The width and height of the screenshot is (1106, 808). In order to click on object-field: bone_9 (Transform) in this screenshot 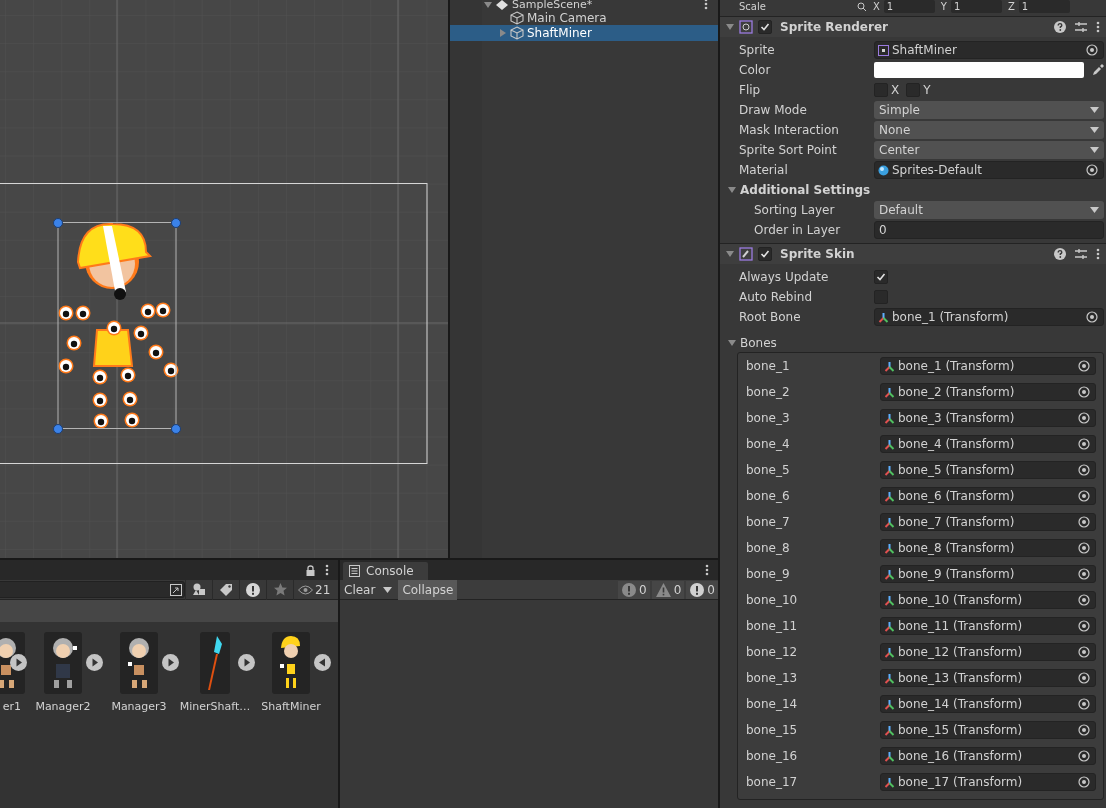, I will do `click(988, 574)`.